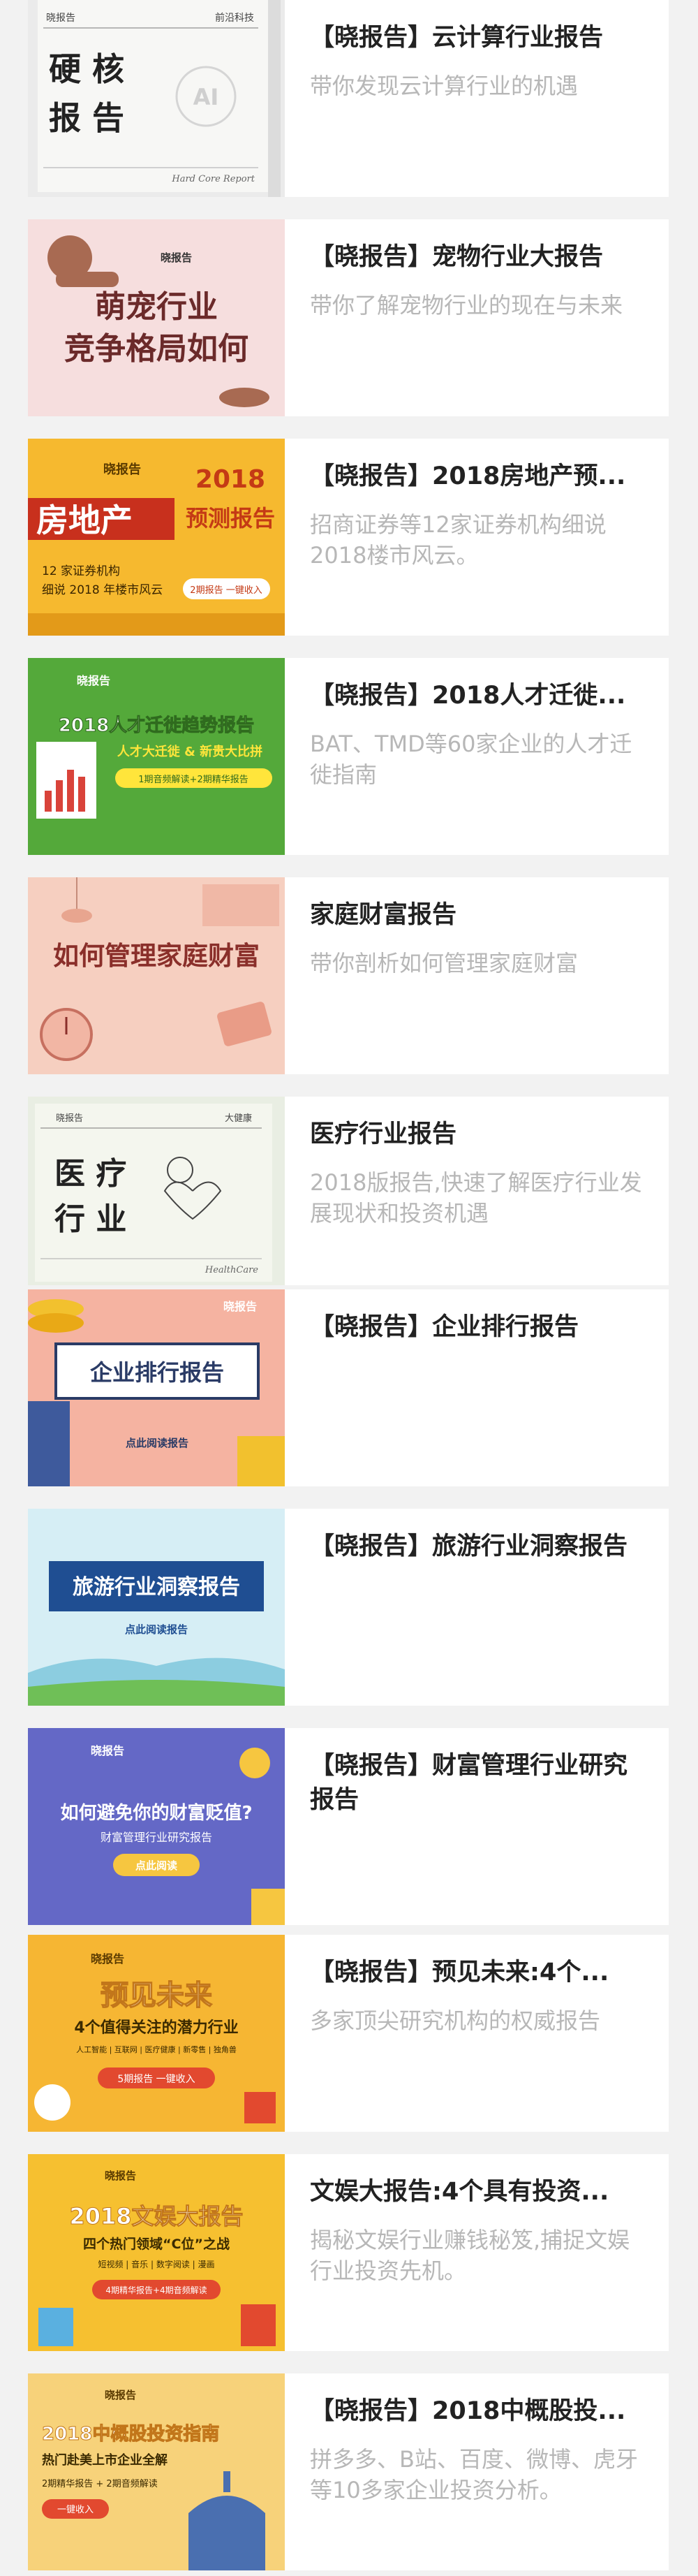 The width and height of the screenshot is (698, 2576). I want to click on item-description: 带你了解宠物行业的现在与未来, so click(466, 305).